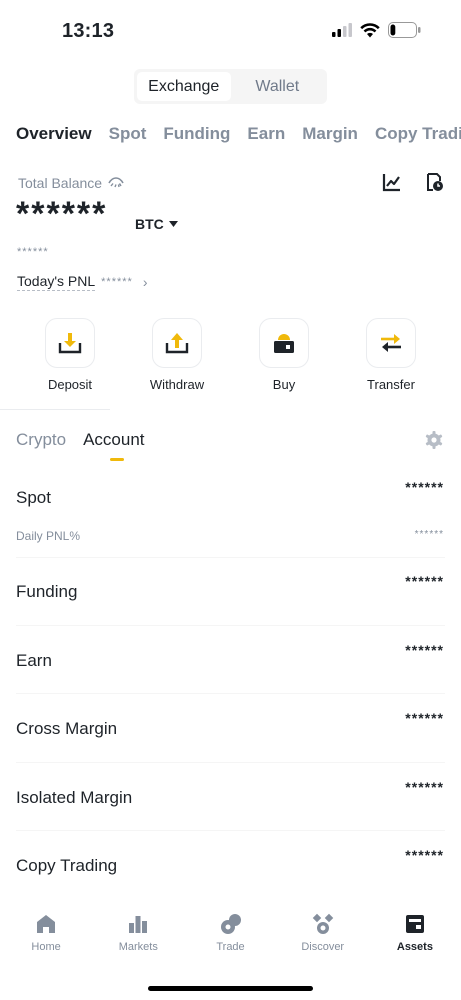  What do you see at coordinates (177, 384) in the screenshot?
I see `withdraw-label: Withdraw` at bounding box center [177, 384].